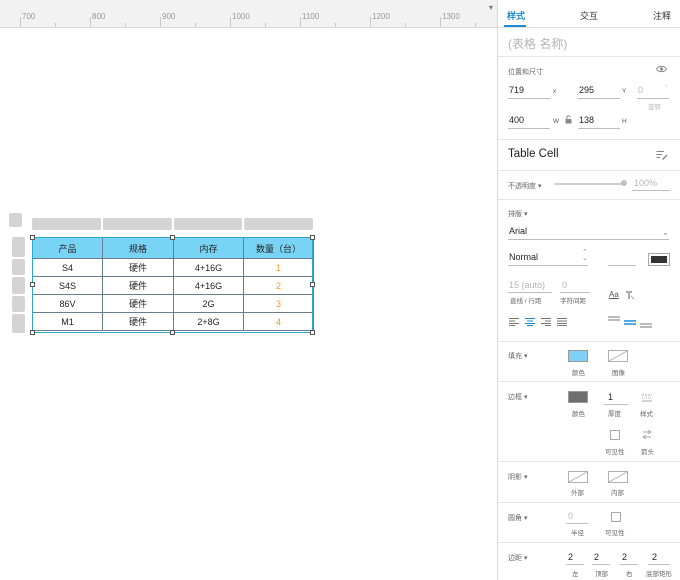  Describe the element at coordinates (646, 322) in the screenshot. I see `valign-bottom-icon` at that location.